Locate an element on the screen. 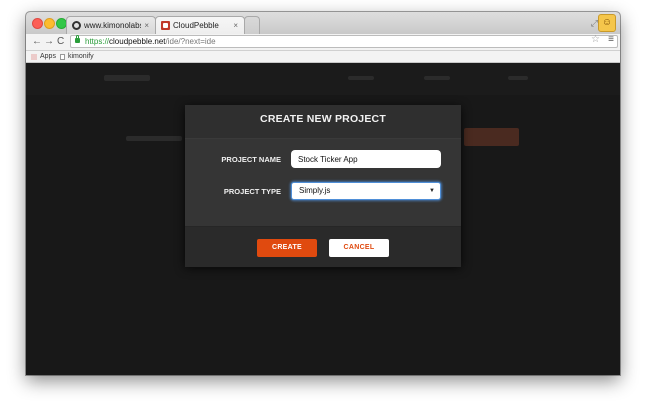 This screenshot has height=412, width=646. bookmark-kimonify: kimonify is located at coordinates (77, 56).